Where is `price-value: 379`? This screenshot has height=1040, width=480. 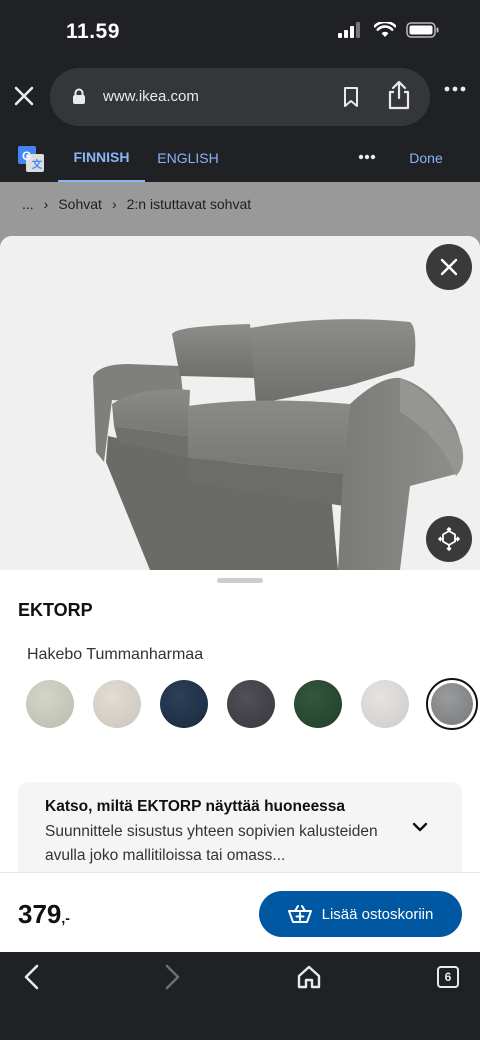 price-value: 379 is located at coordinates (40, 914).